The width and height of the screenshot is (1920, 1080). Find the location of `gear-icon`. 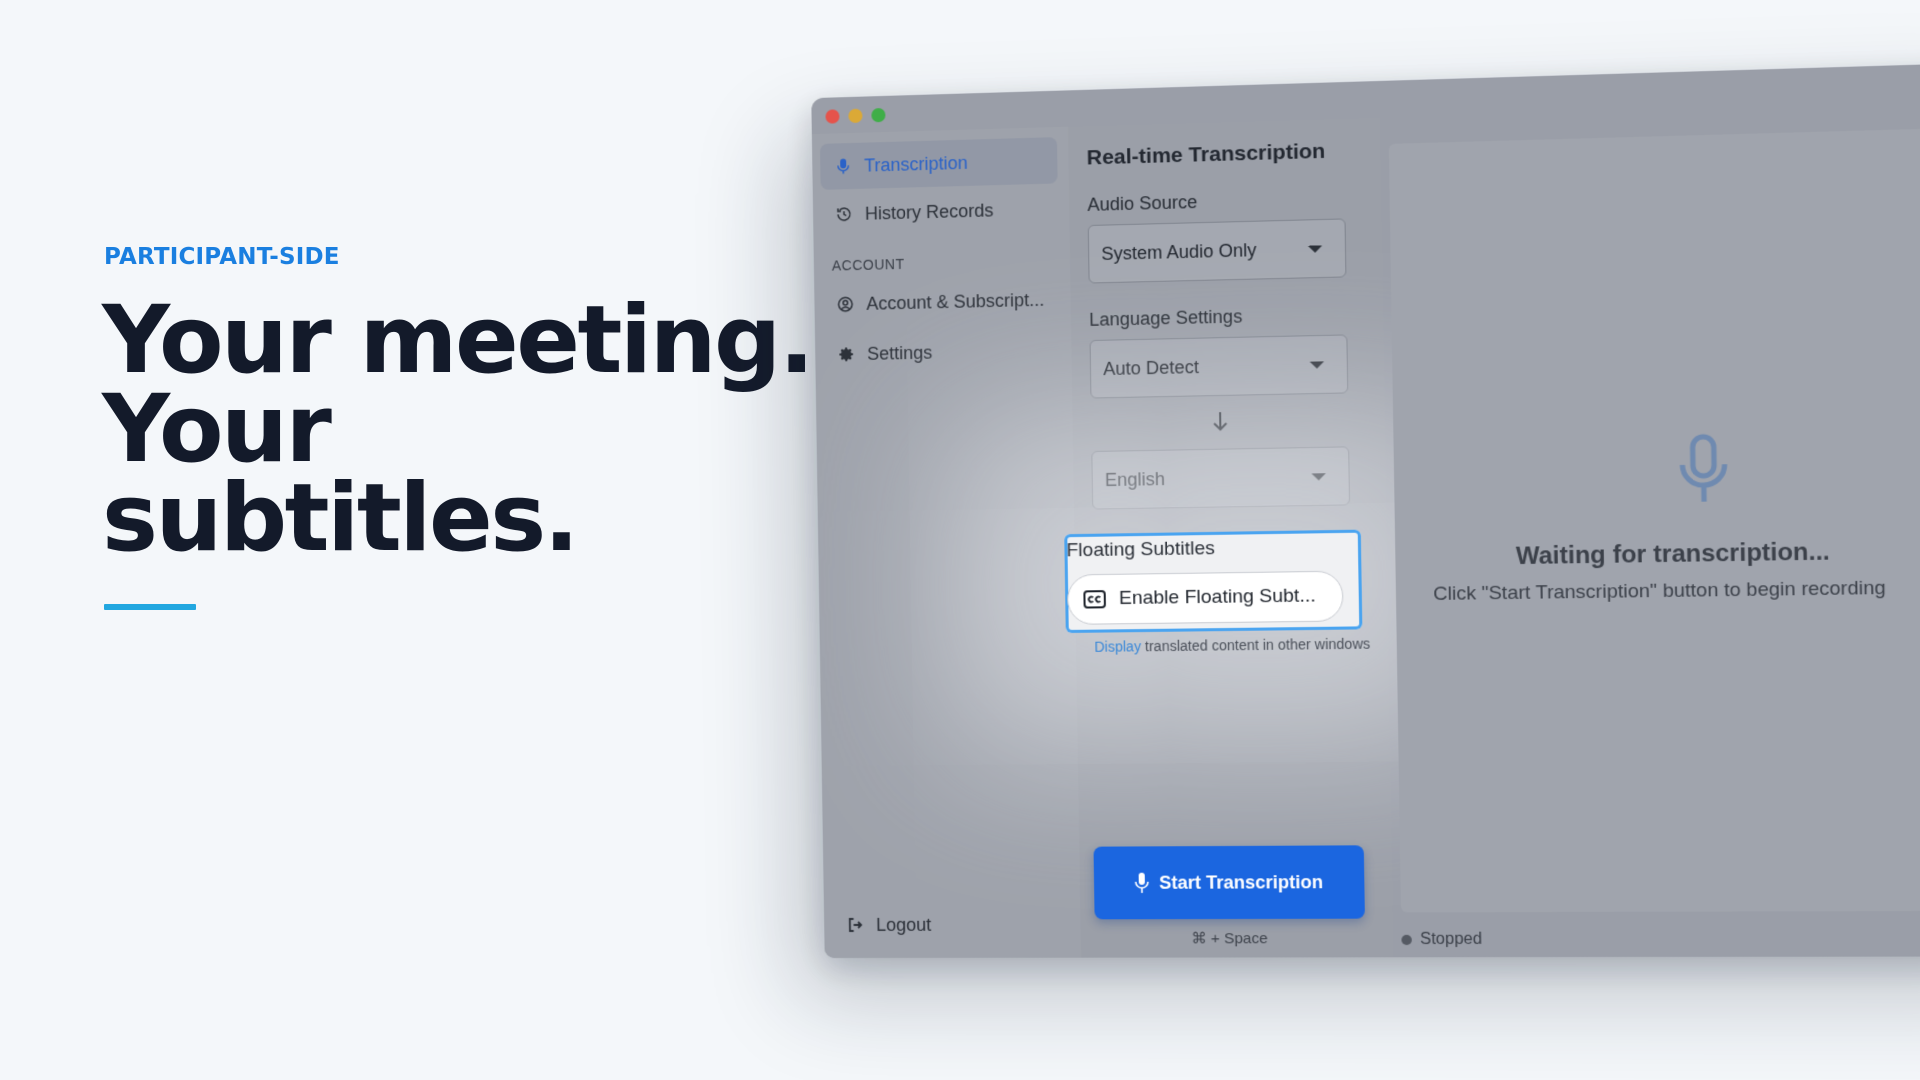

gear-icon is located at coordinates (846, 354).